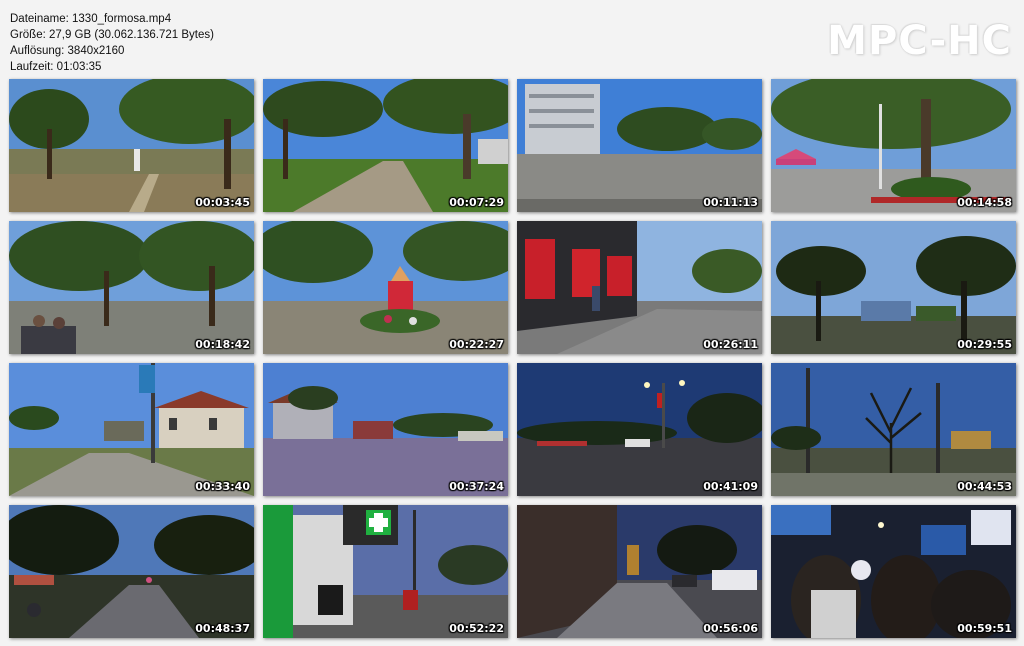 The image size is (1024, 646). I want to click on thumbnail-6: 00:22:27, so click(385, 287).